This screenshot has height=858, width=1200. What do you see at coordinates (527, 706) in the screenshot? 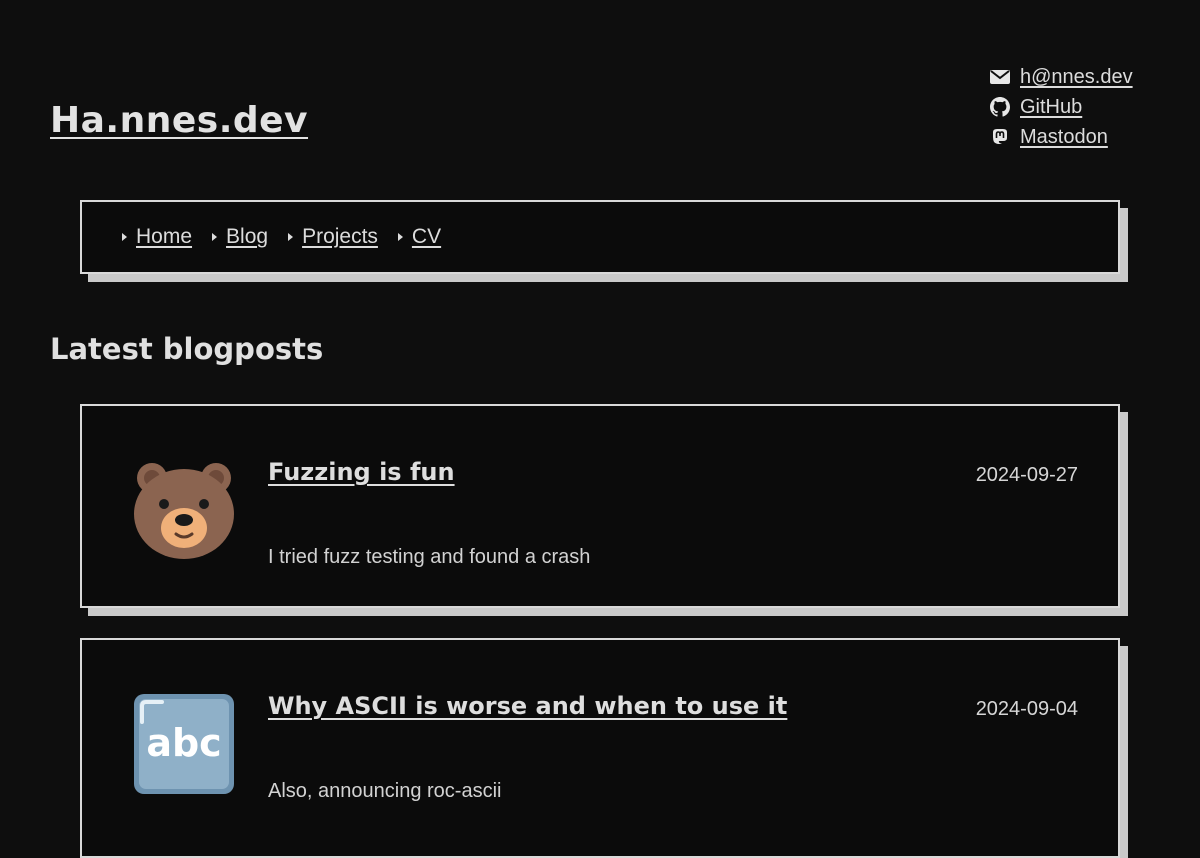
I see `post-title-link: Why ASCII is worse and when to use it` at bounding box center [527, 706].